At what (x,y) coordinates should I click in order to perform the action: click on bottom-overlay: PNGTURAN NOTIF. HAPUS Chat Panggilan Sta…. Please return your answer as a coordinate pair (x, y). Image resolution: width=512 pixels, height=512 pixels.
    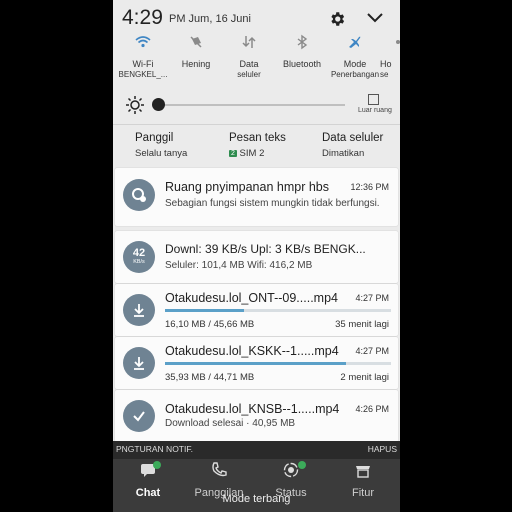
    Looking at the image, I should click on (256, 476).